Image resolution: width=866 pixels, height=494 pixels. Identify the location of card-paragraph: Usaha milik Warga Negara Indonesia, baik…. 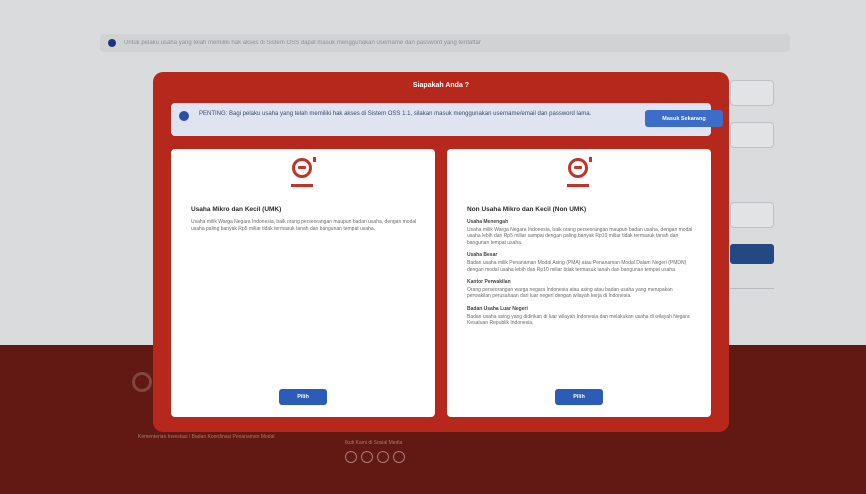
(304, 225).